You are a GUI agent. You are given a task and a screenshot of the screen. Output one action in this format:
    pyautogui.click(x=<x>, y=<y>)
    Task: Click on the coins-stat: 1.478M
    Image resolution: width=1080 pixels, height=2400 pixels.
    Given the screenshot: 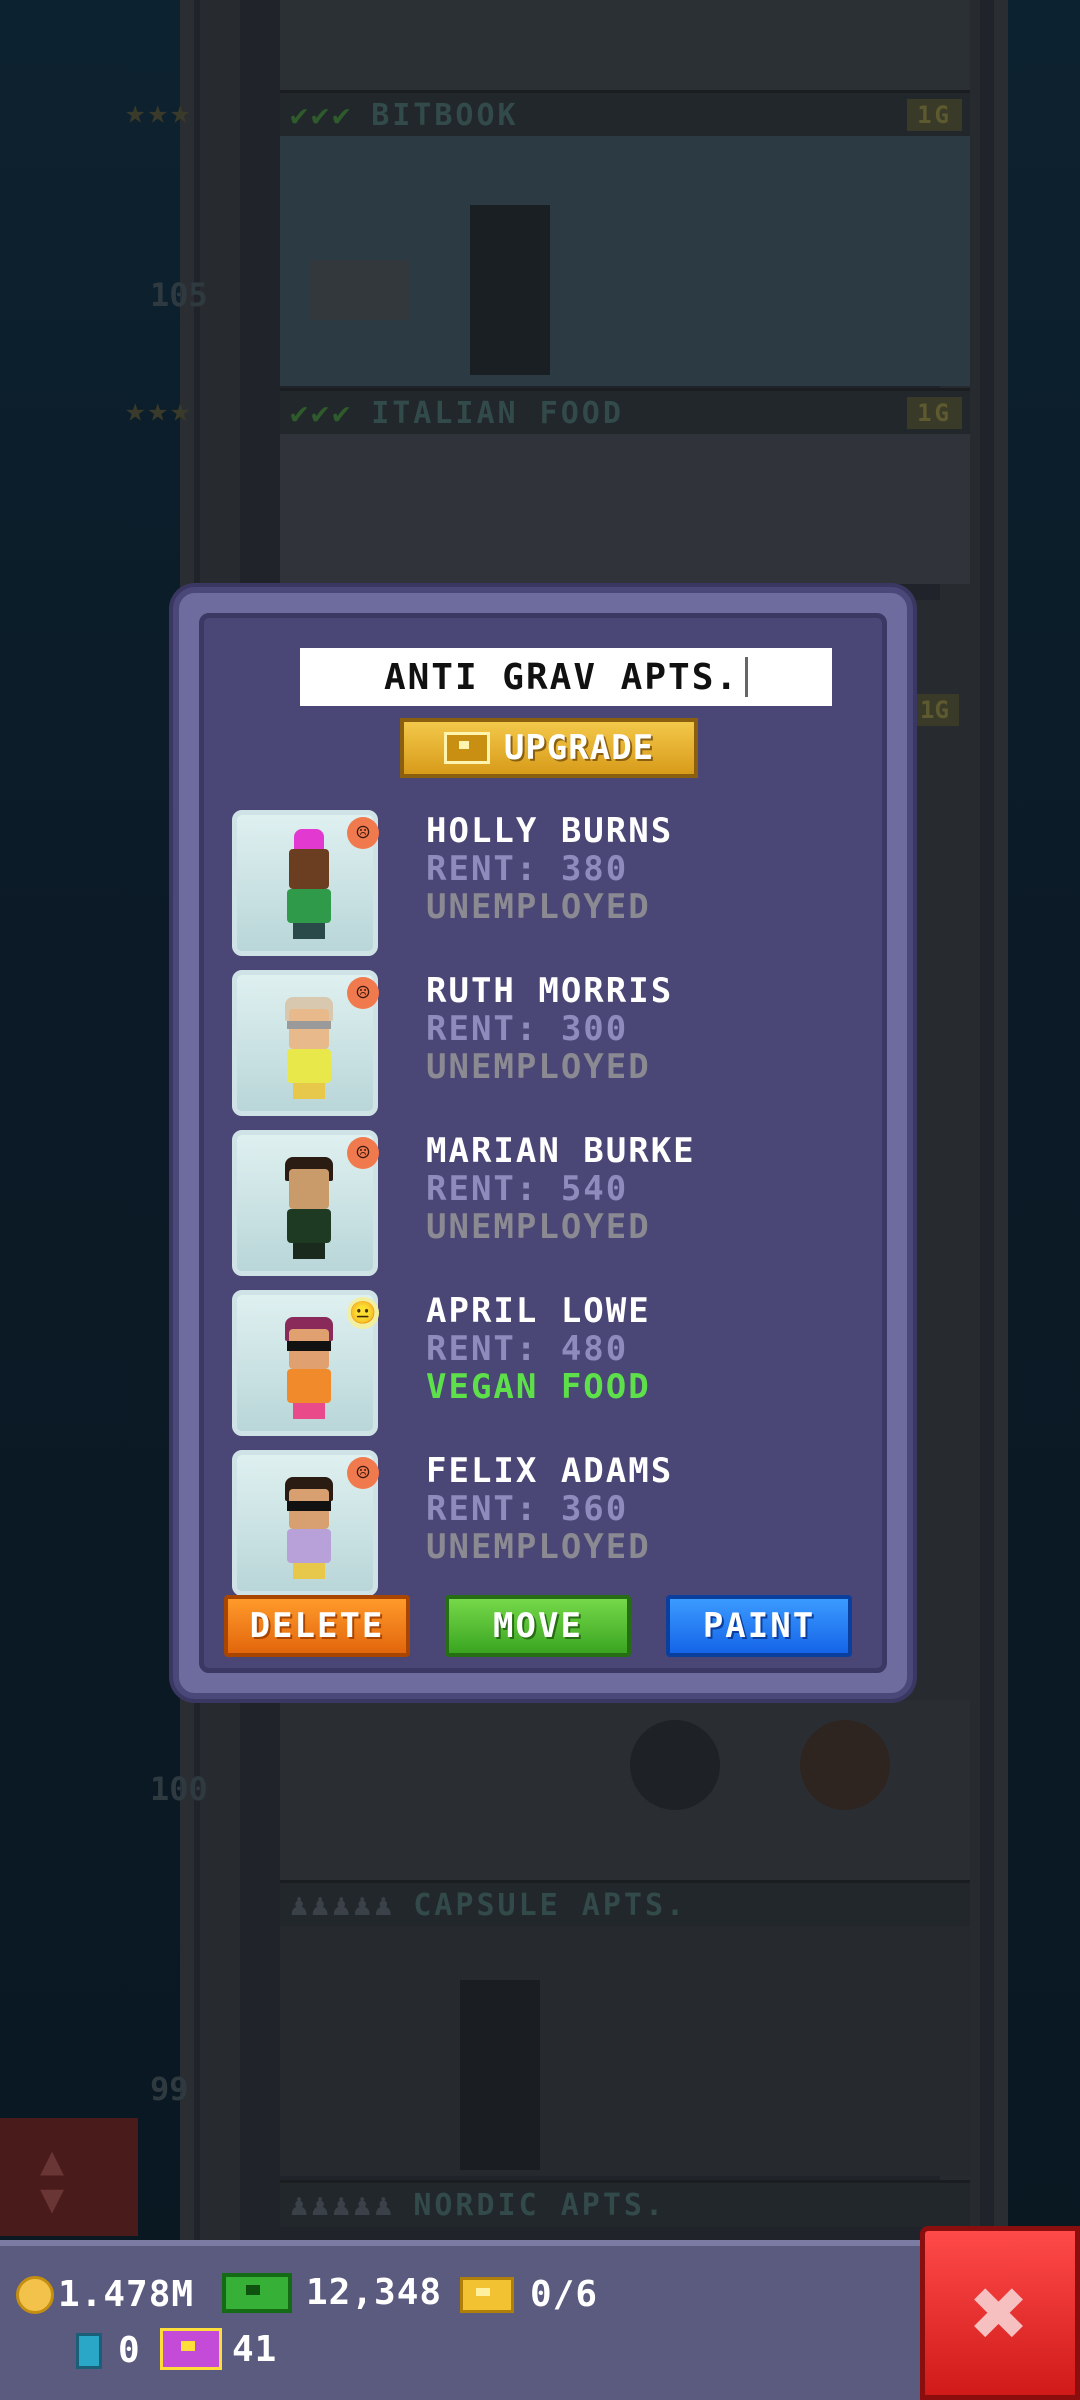 What is the action you would take?
    pyautogui.click(x=105, y=2294)
    